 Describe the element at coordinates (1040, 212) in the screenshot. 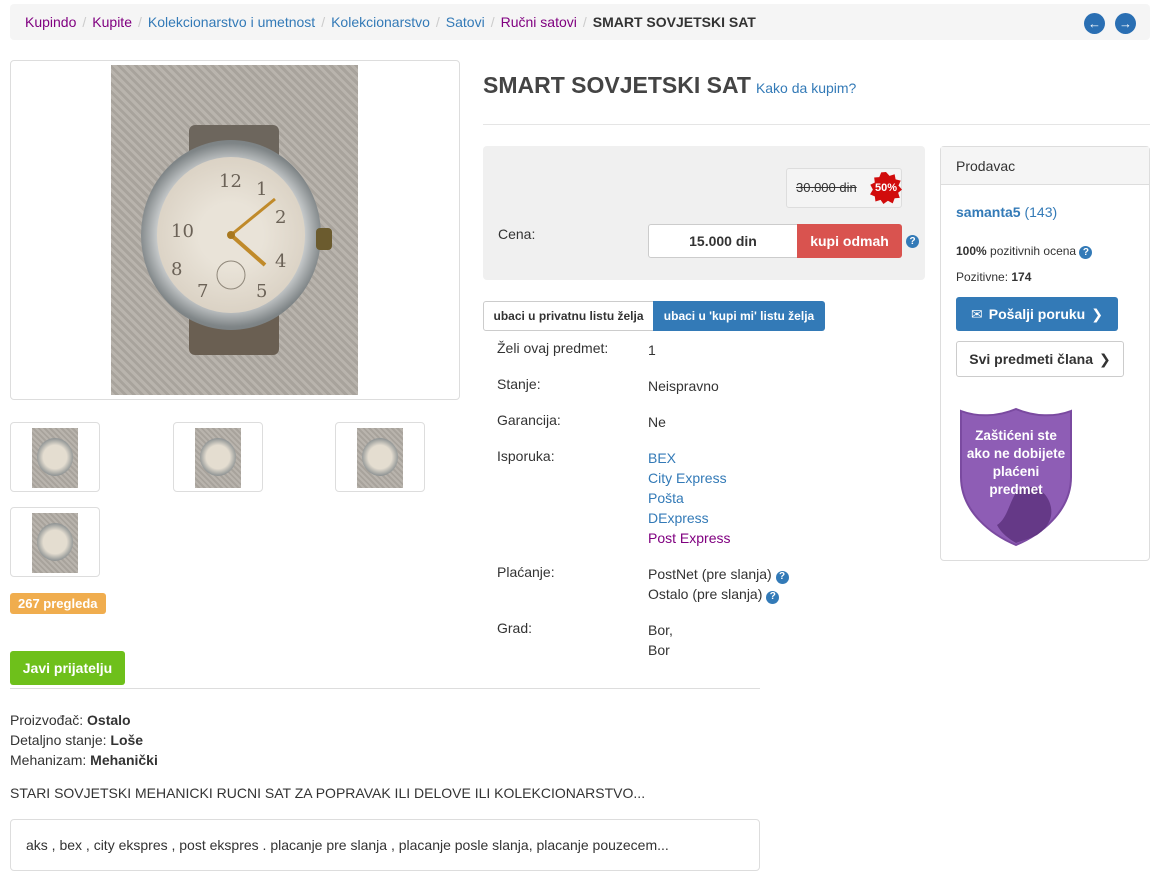

I see `seller-score-link: (143)` at that location.